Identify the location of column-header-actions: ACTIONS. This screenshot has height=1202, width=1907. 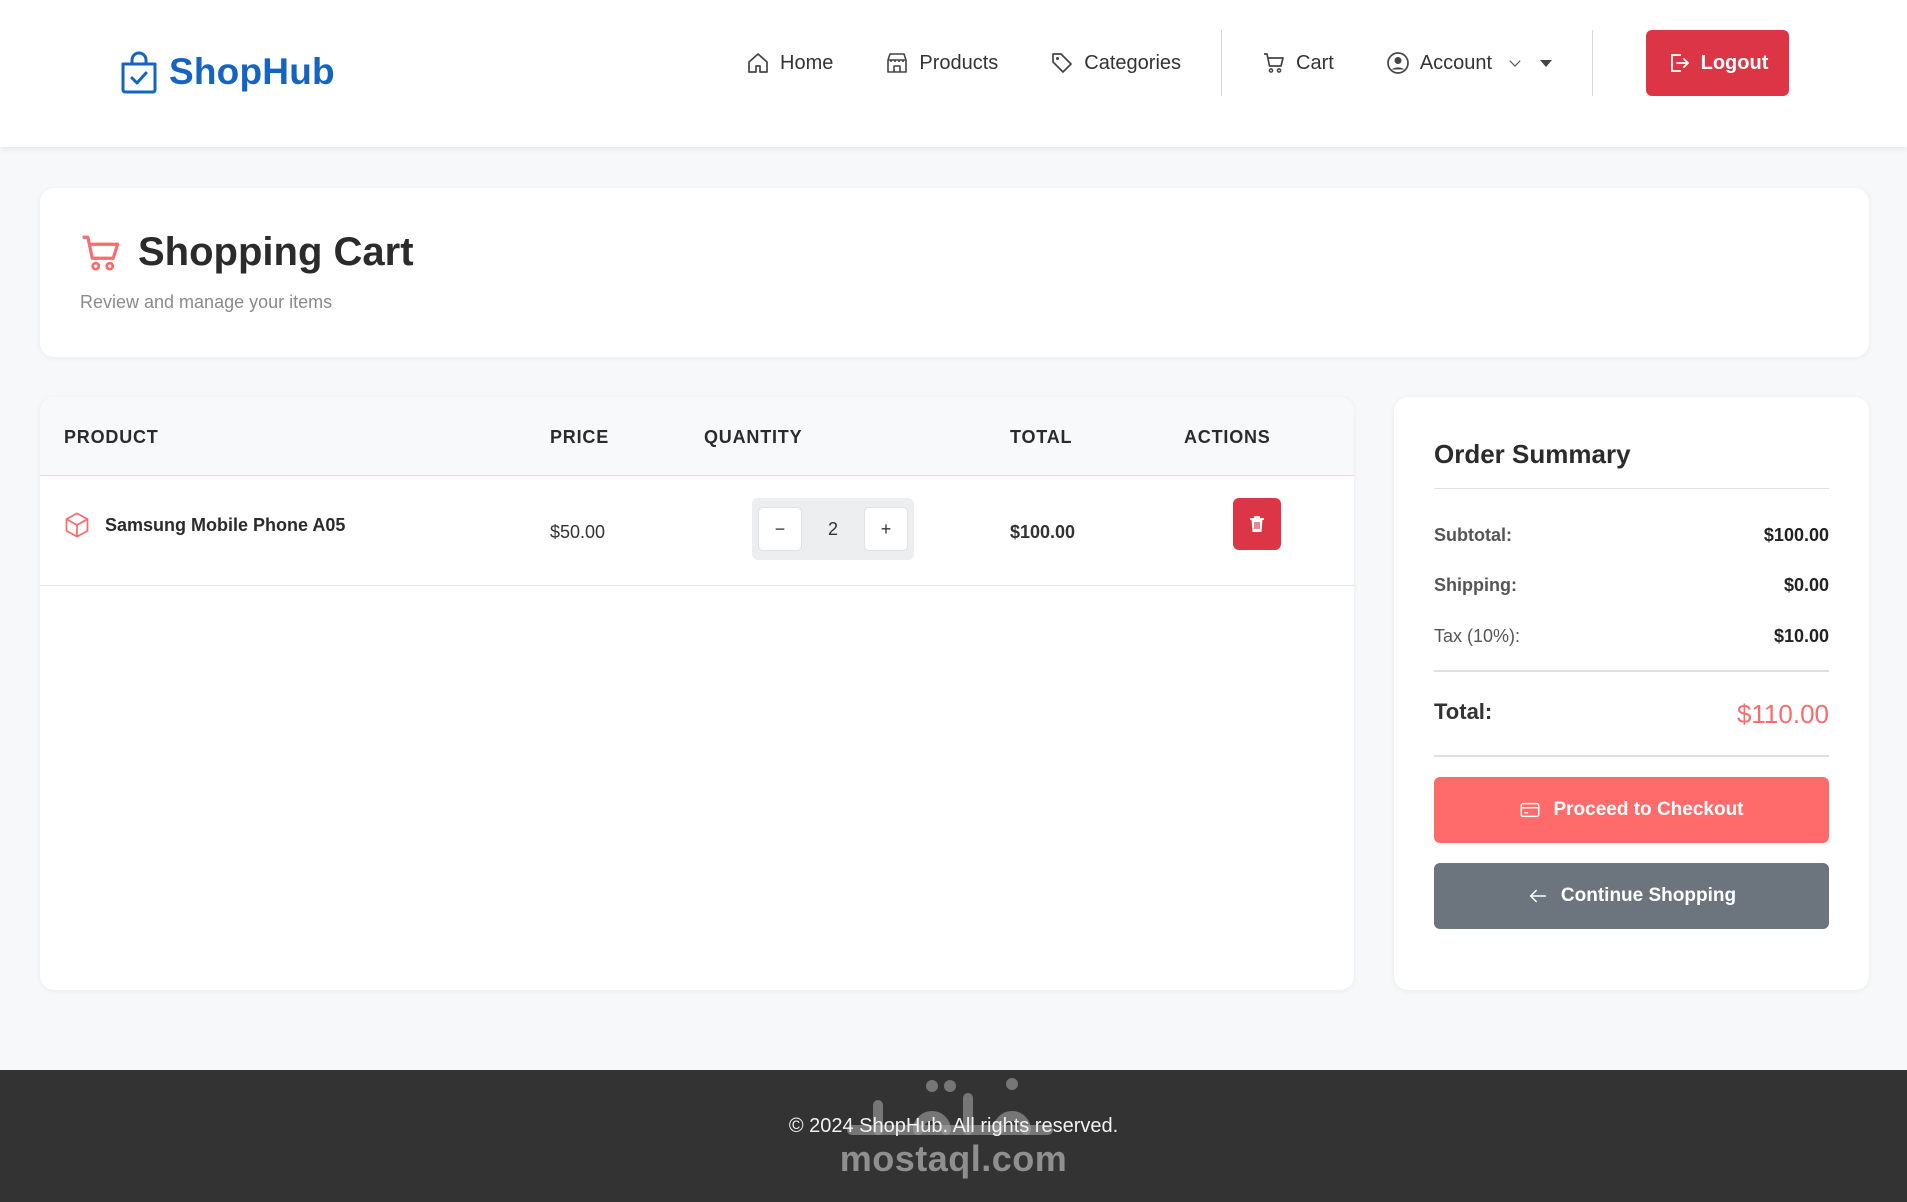
(1227, 437).